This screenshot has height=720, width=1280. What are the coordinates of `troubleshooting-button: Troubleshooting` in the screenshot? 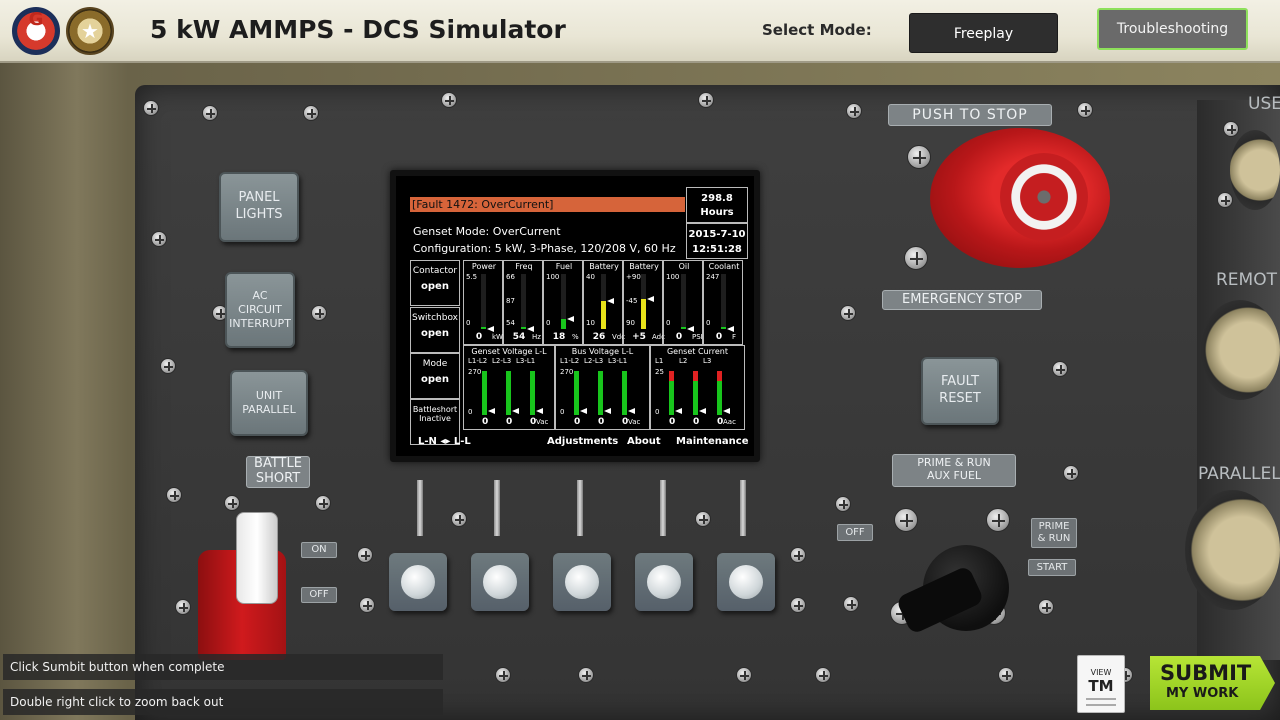 It's located at (1172, 29).